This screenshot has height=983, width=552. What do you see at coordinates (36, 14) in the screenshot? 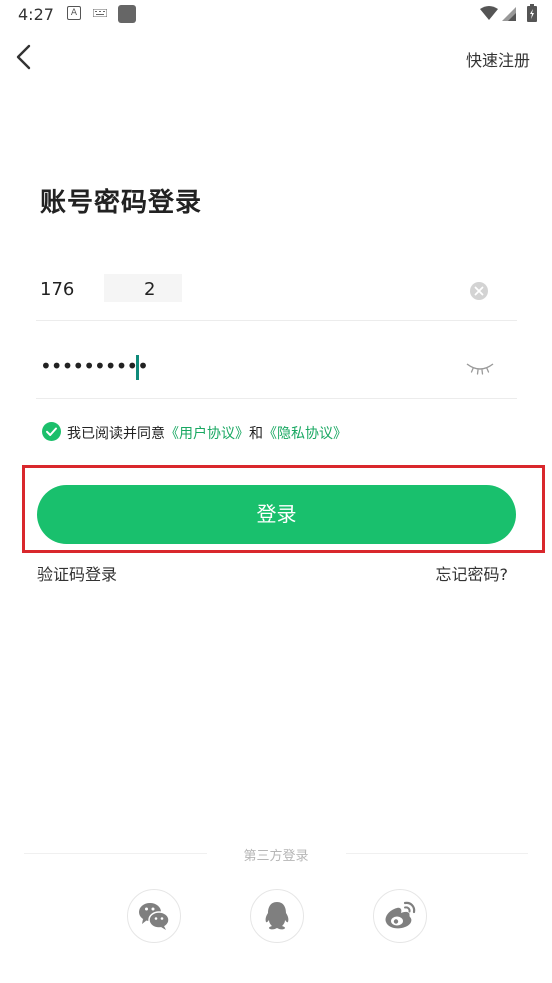
I see `status-time: 4:27` at bounding box center [36, 14].